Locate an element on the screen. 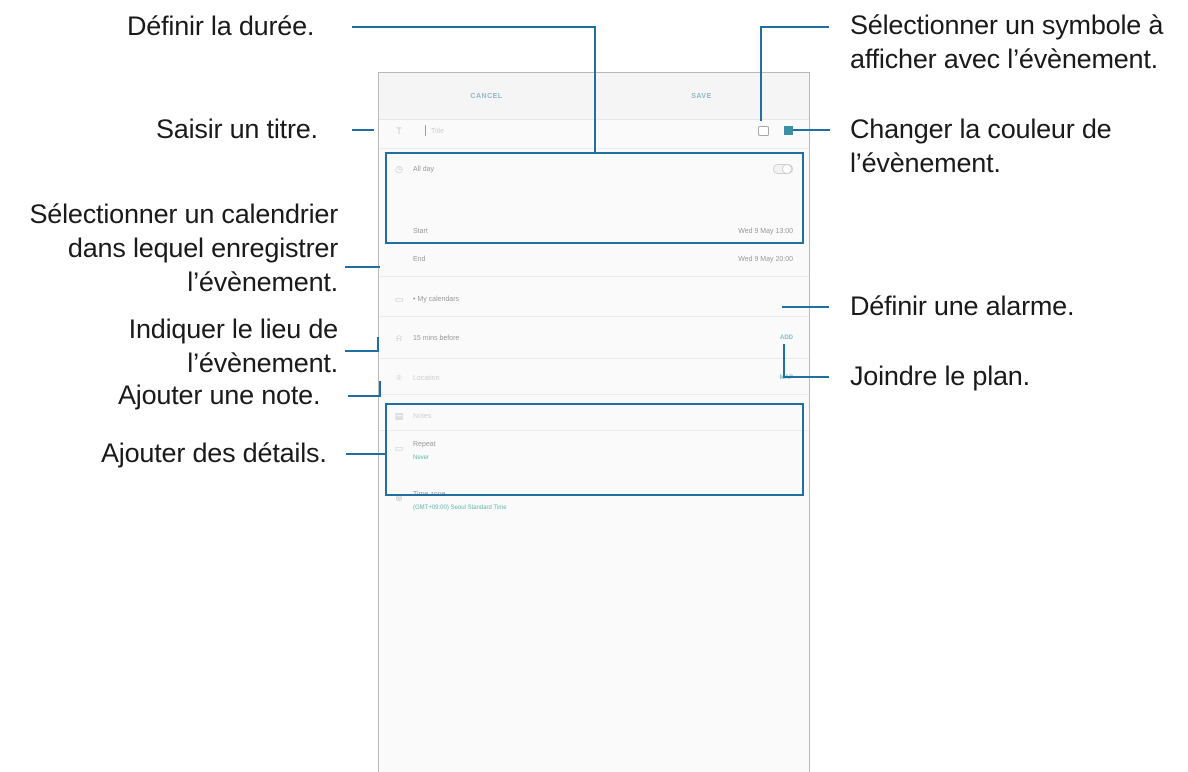 Image resolution: width=1188 pixels, height=772 pixels. location-input: Location is located at coordinates (426, 378).